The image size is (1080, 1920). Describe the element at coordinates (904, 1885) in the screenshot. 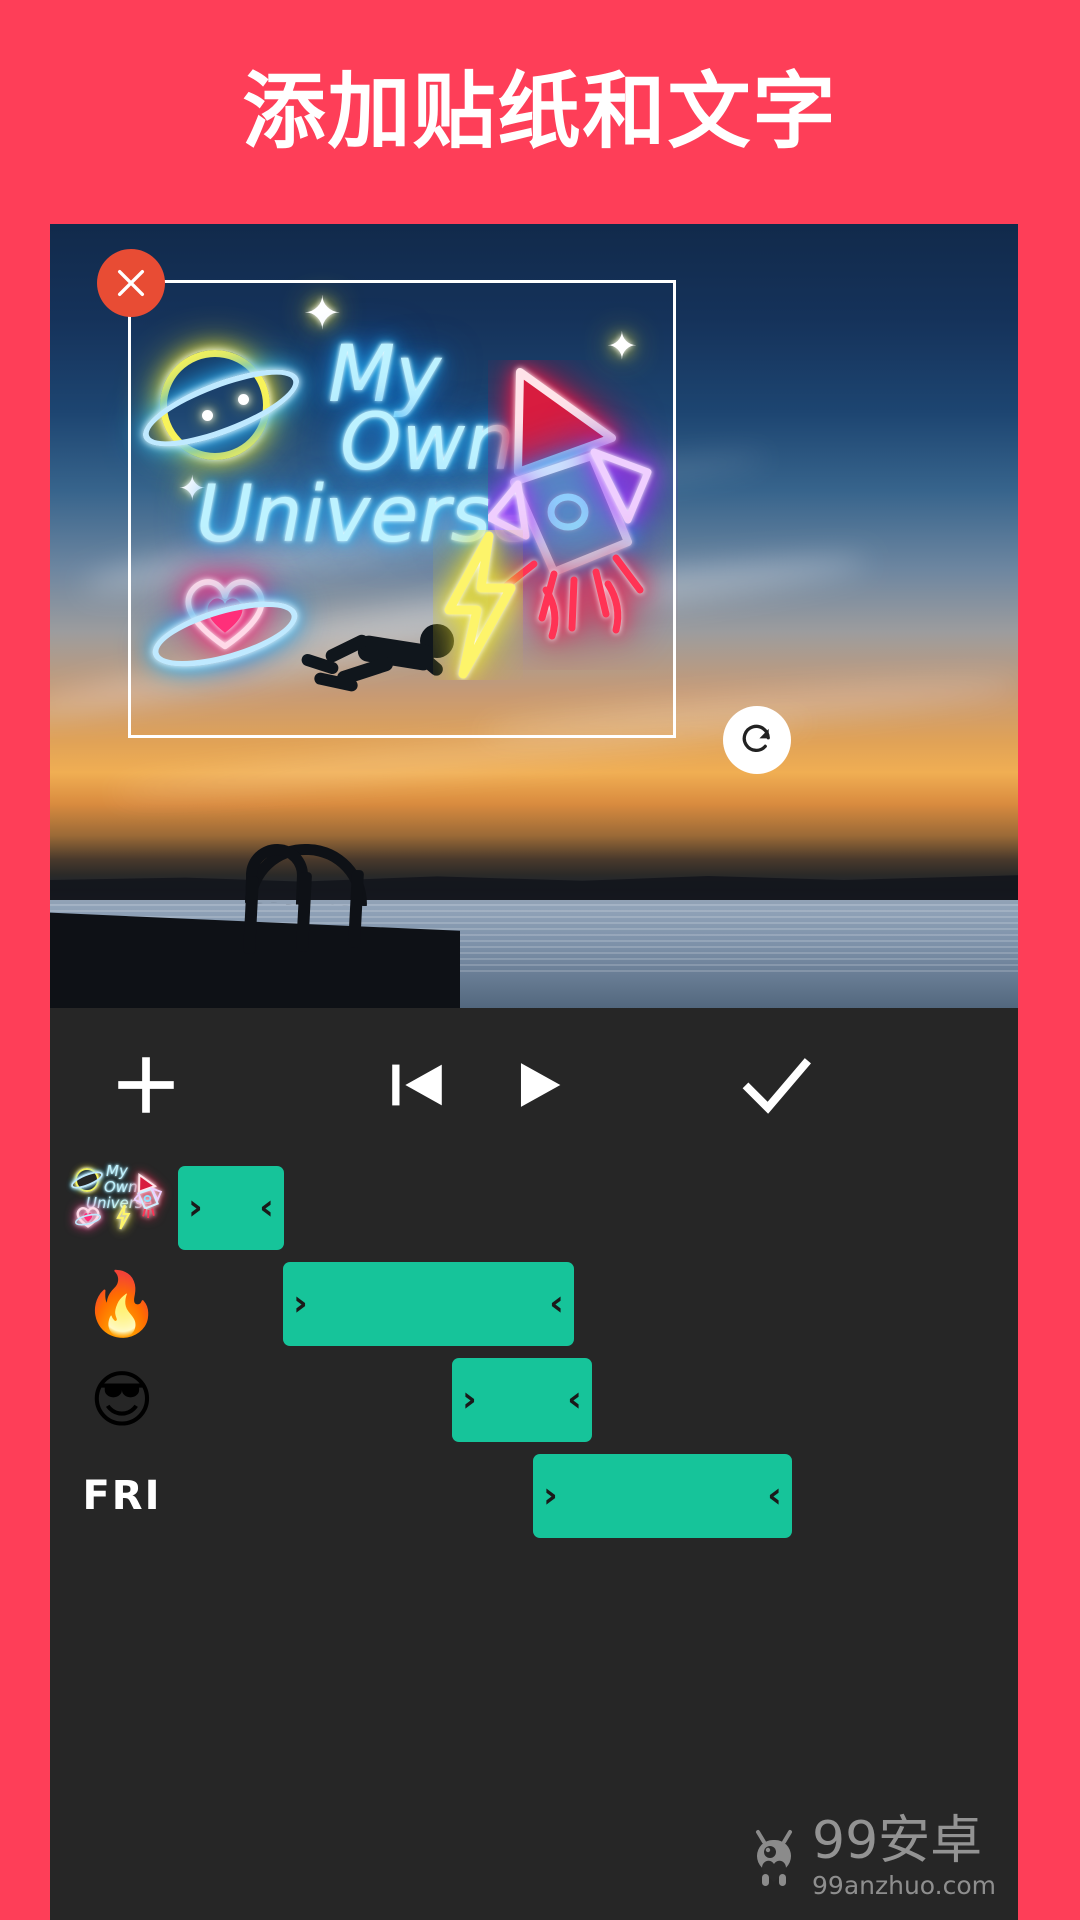

I see `watermark-url: 99anzhuo.com` at that location.